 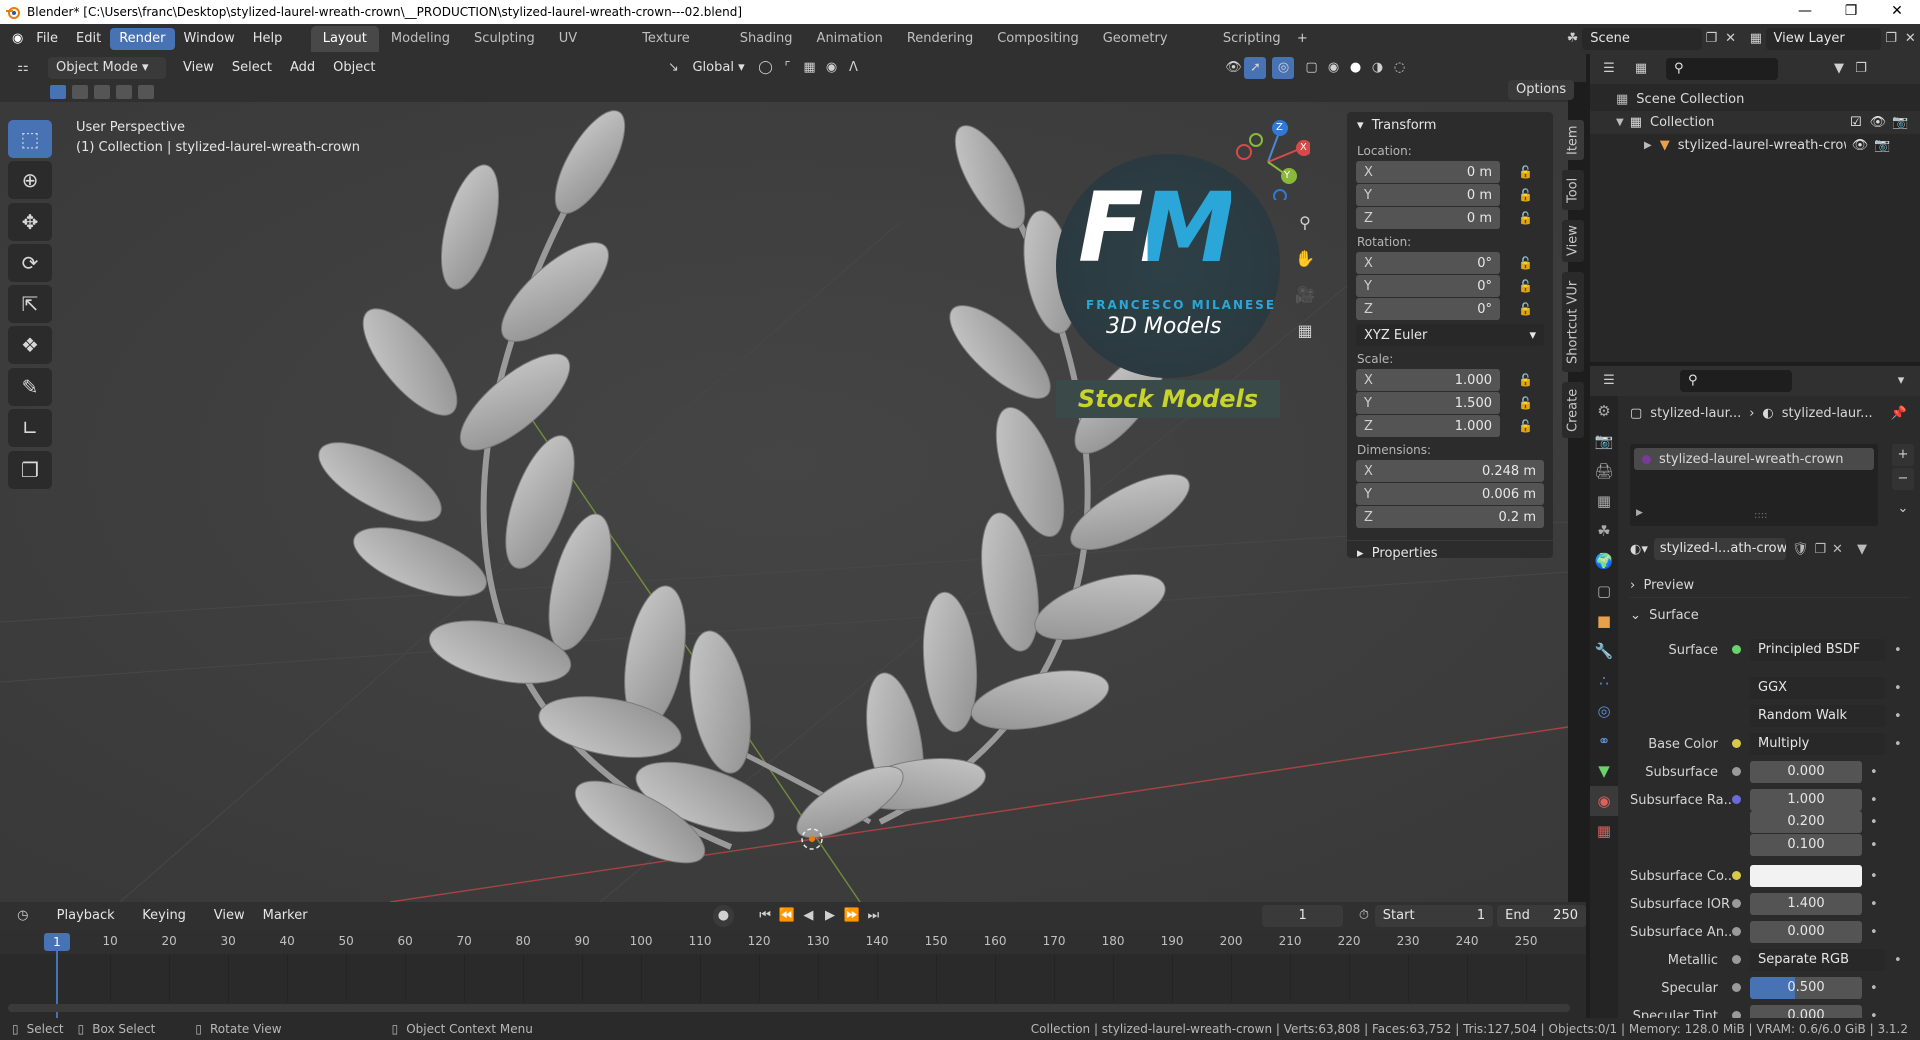 I want to click on surface-prop-field: 1.000, so click(x=1806, y=800).